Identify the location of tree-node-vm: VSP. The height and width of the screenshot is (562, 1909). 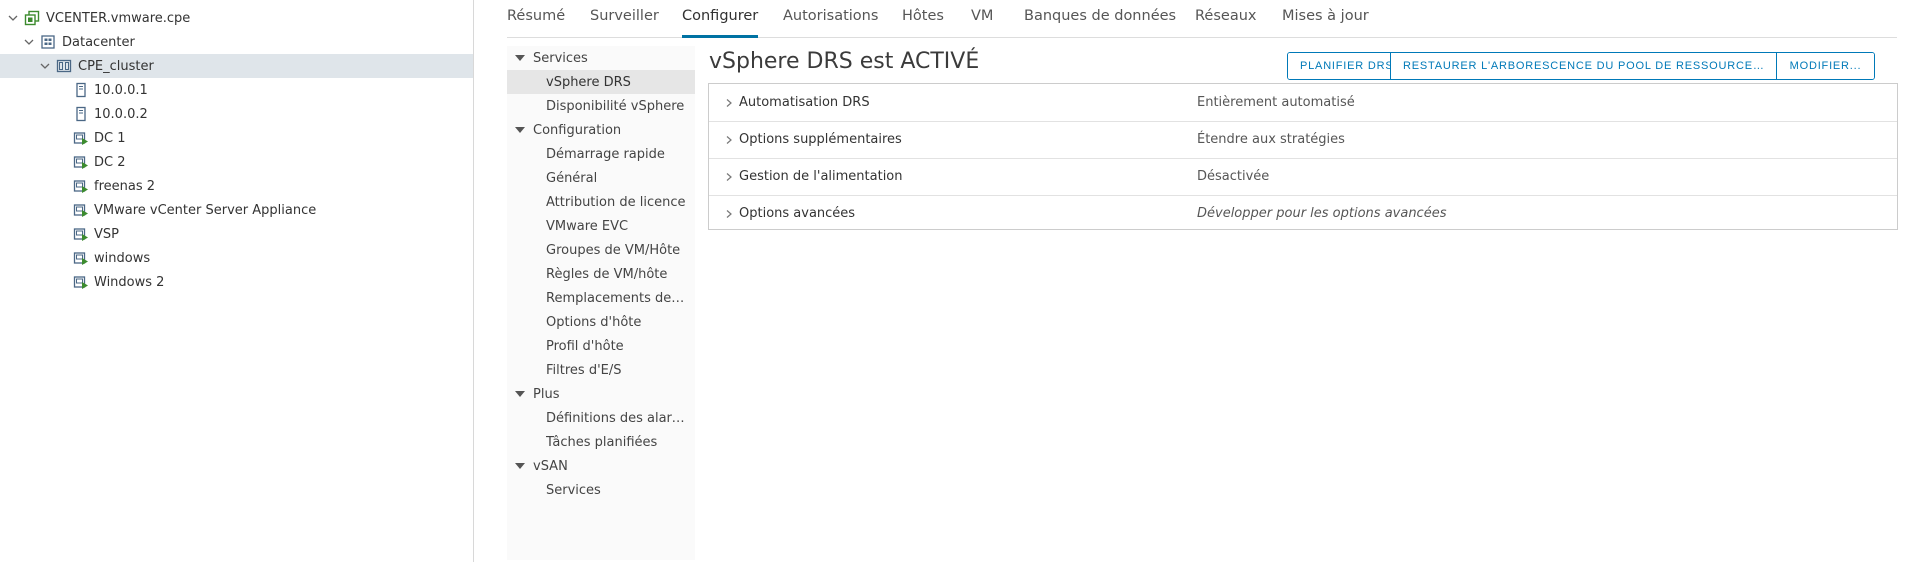
(236, 234).